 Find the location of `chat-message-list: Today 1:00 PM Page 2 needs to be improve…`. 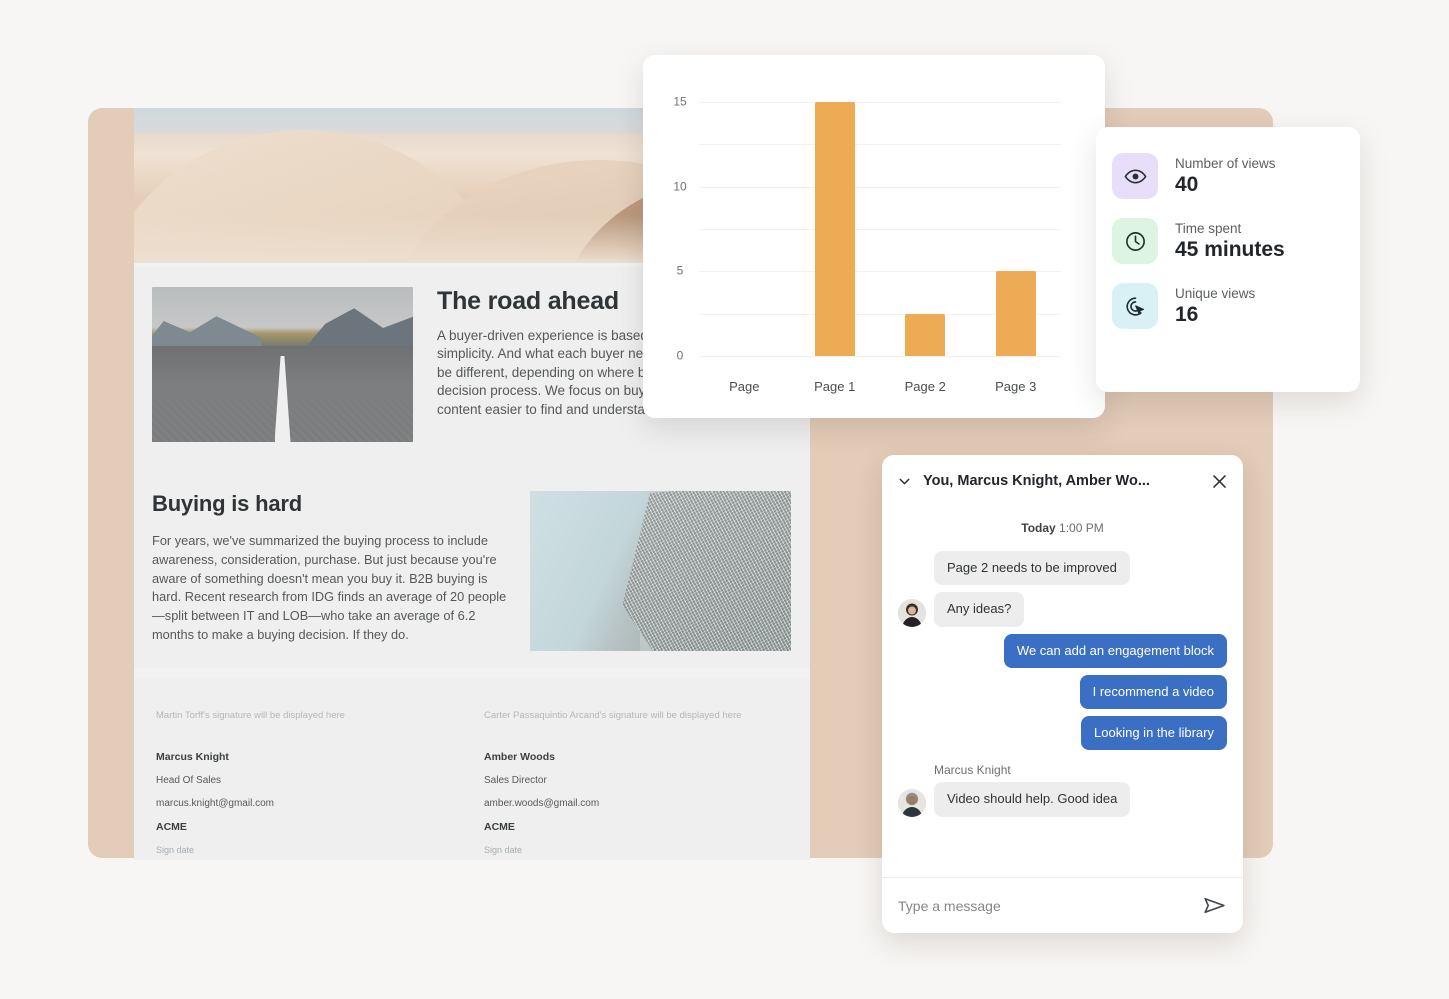

chat-message-list: Today 1:00 PM Page 2 needs to be improve… is located at coordinates (1062, 692).